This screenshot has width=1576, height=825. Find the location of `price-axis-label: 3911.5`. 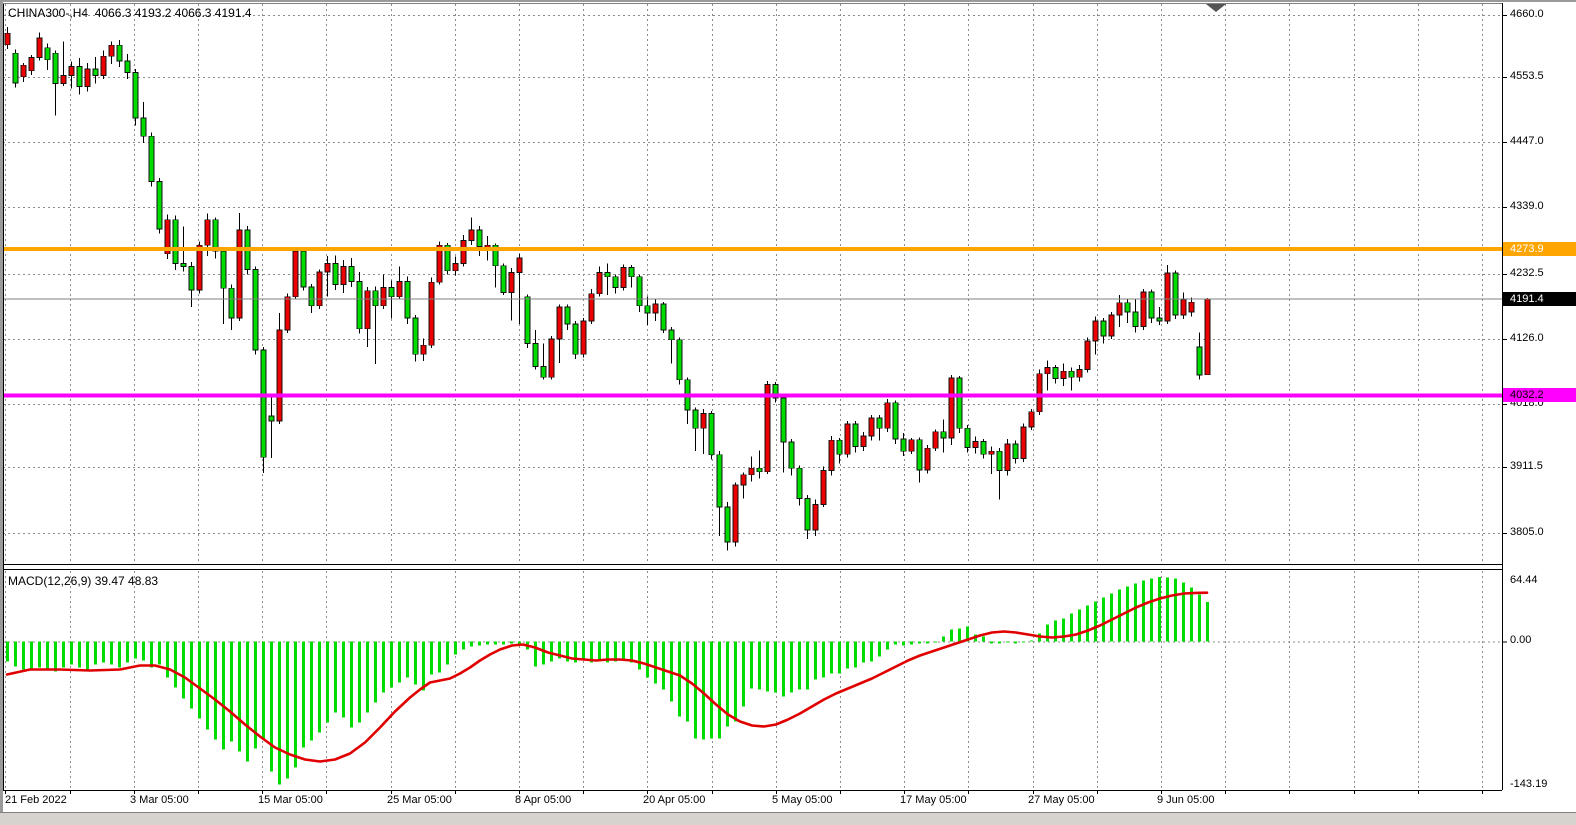

price-axis-label: 3911.5 is located at coordinates (1526, 466).